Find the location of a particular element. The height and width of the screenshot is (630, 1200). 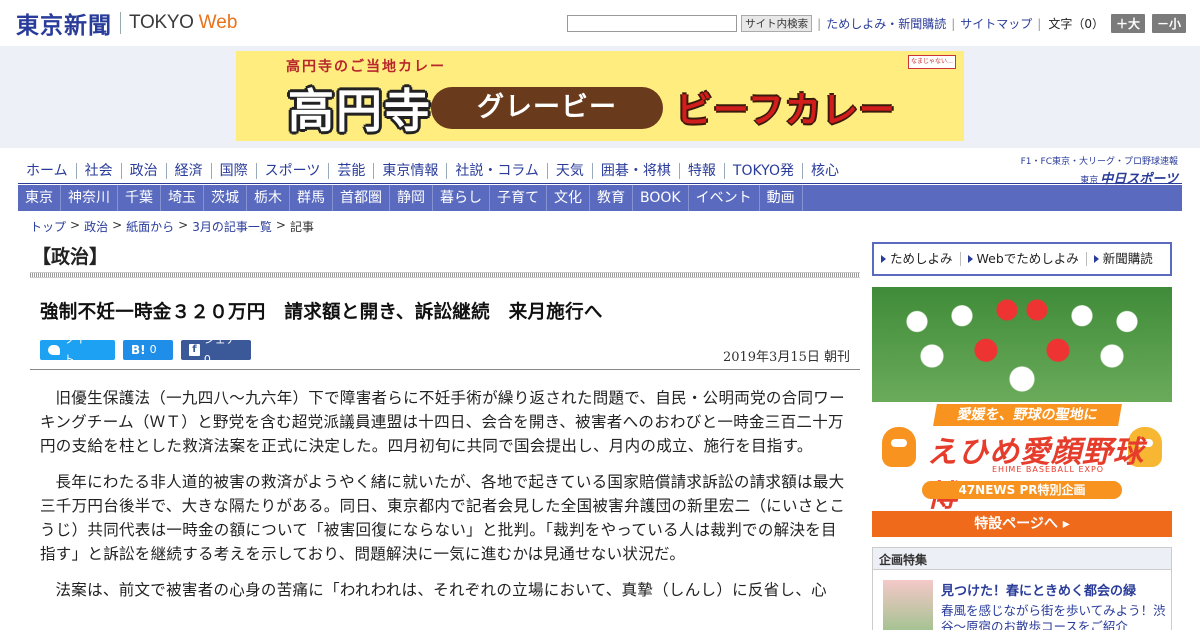

logo-divider is located at coordinates (120, 23).